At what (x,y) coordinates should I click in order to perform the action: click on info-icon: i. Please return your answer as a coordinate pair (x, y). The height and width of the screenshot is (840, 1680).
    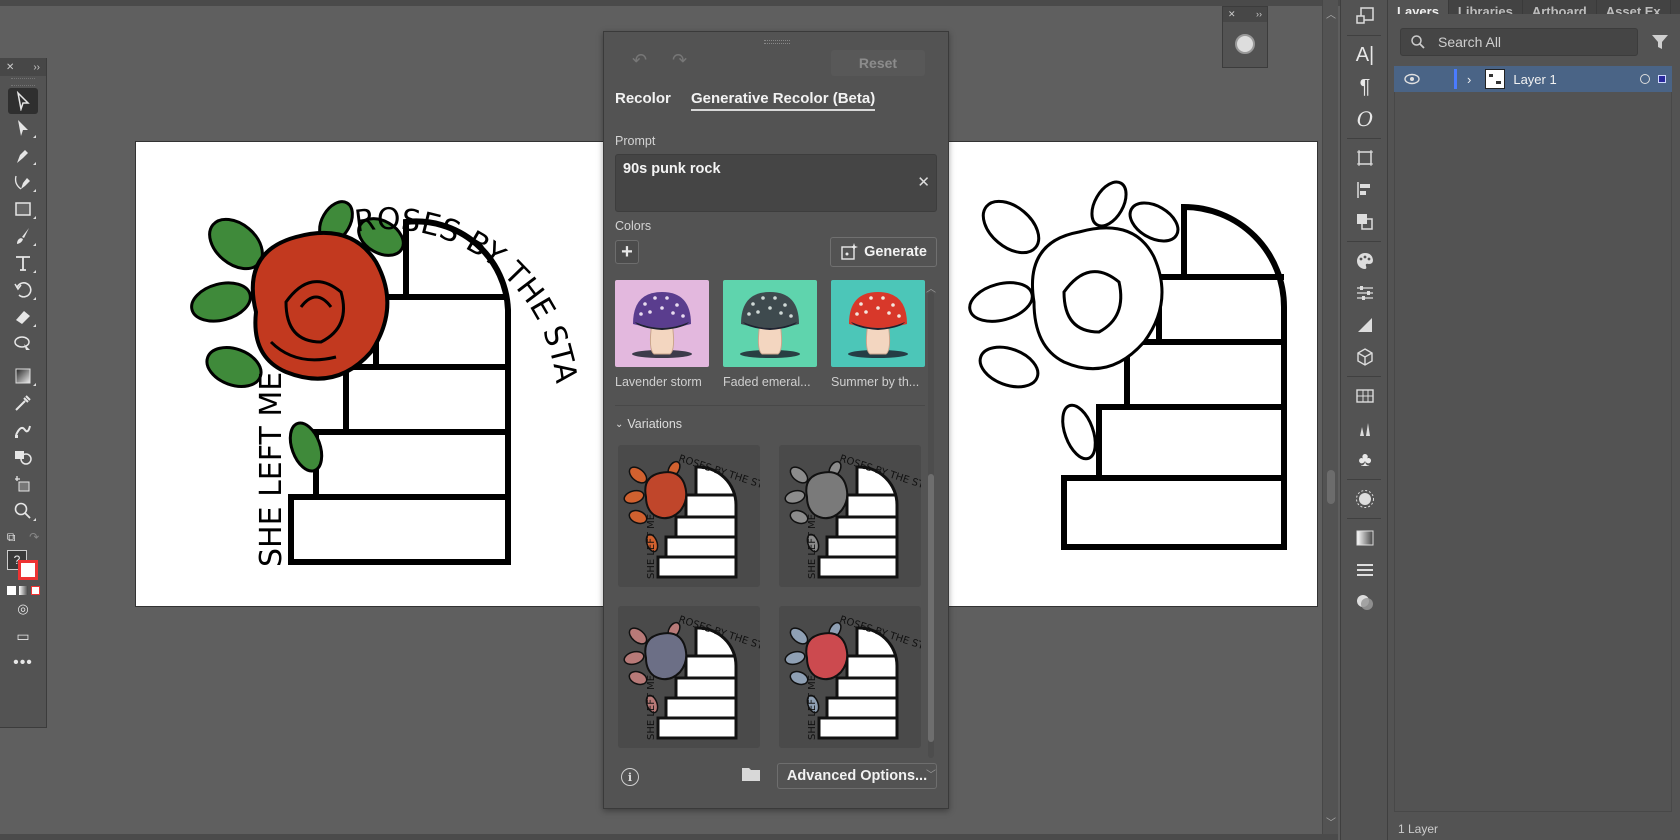
    Looking at the image, I should click on (630, 777).